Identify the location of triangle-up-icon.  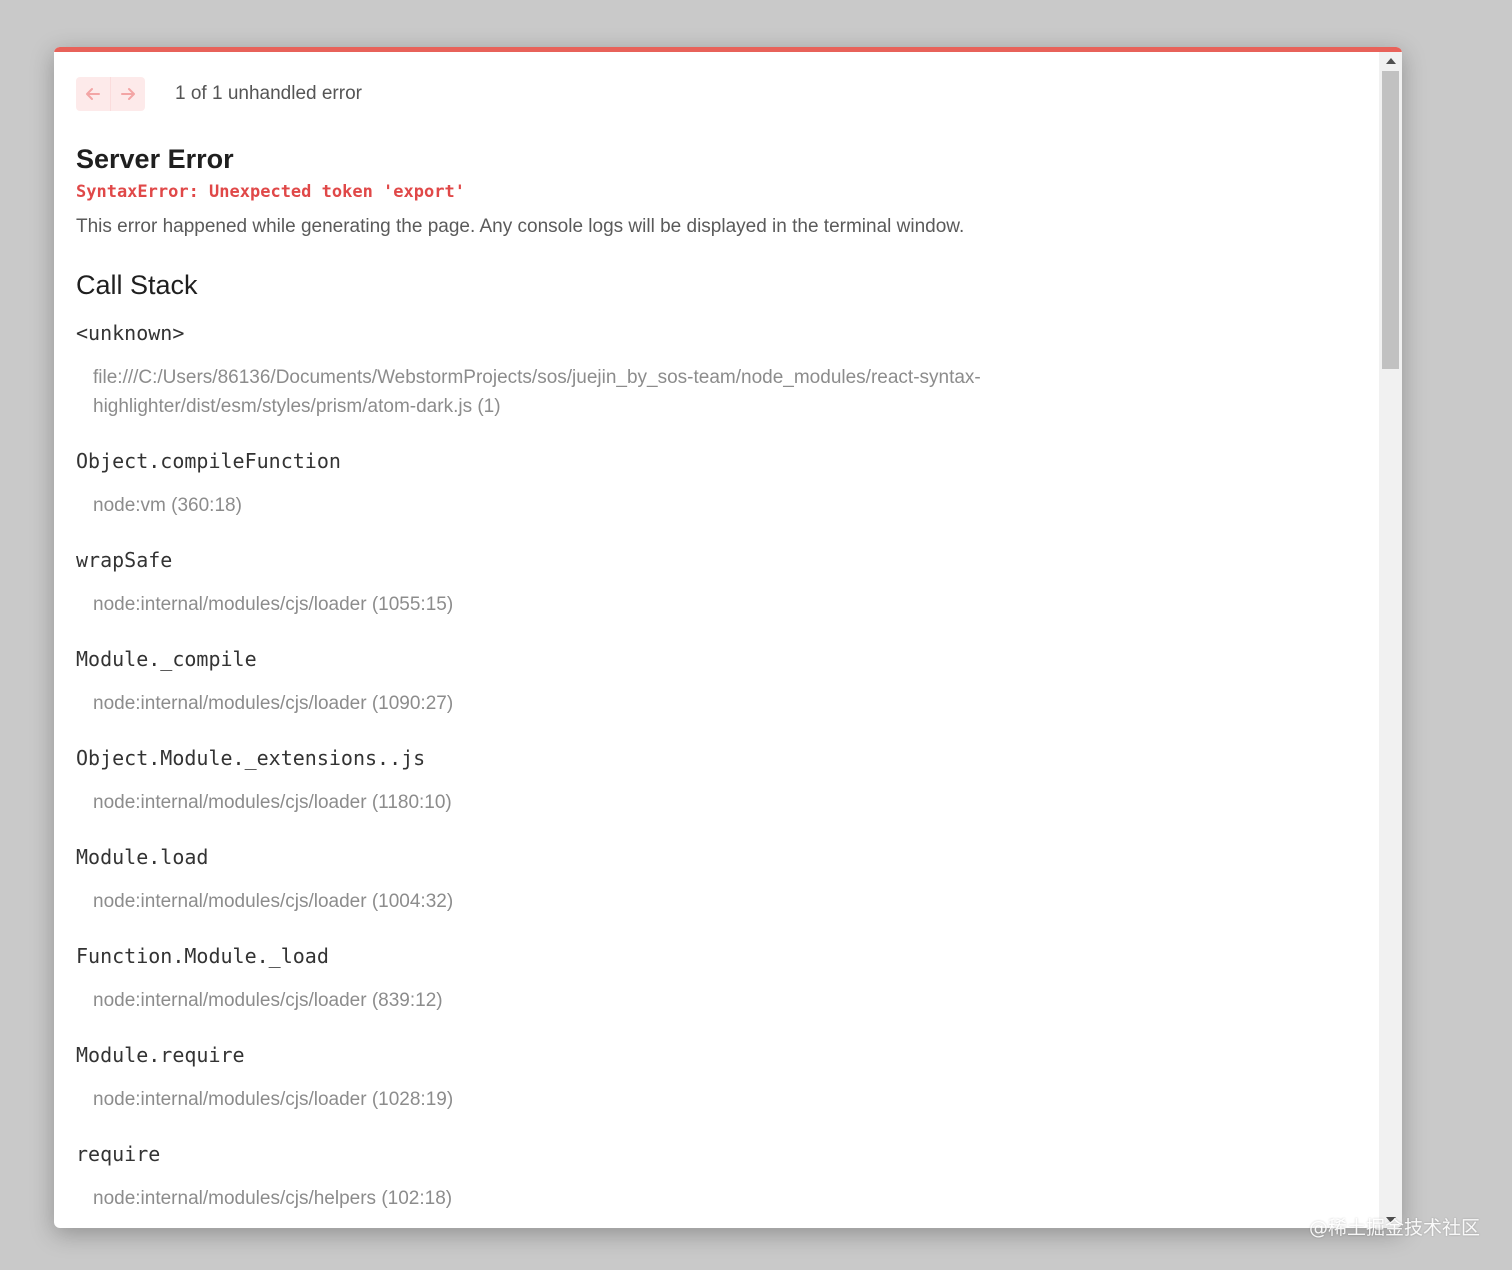
(1390, 60).